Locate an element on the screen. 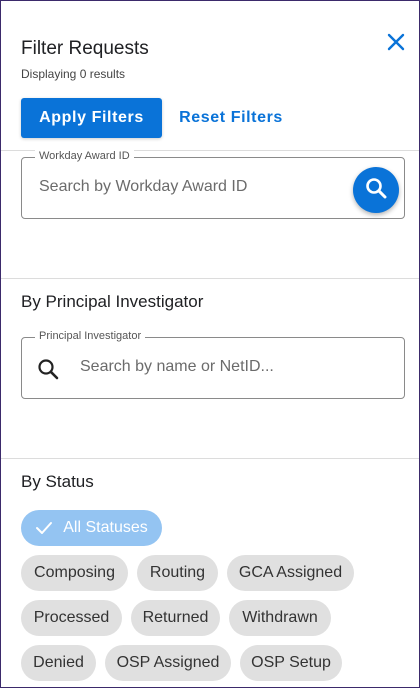  status-chip-withdrawn: Withdrawn is located at coordinates (280, 618).